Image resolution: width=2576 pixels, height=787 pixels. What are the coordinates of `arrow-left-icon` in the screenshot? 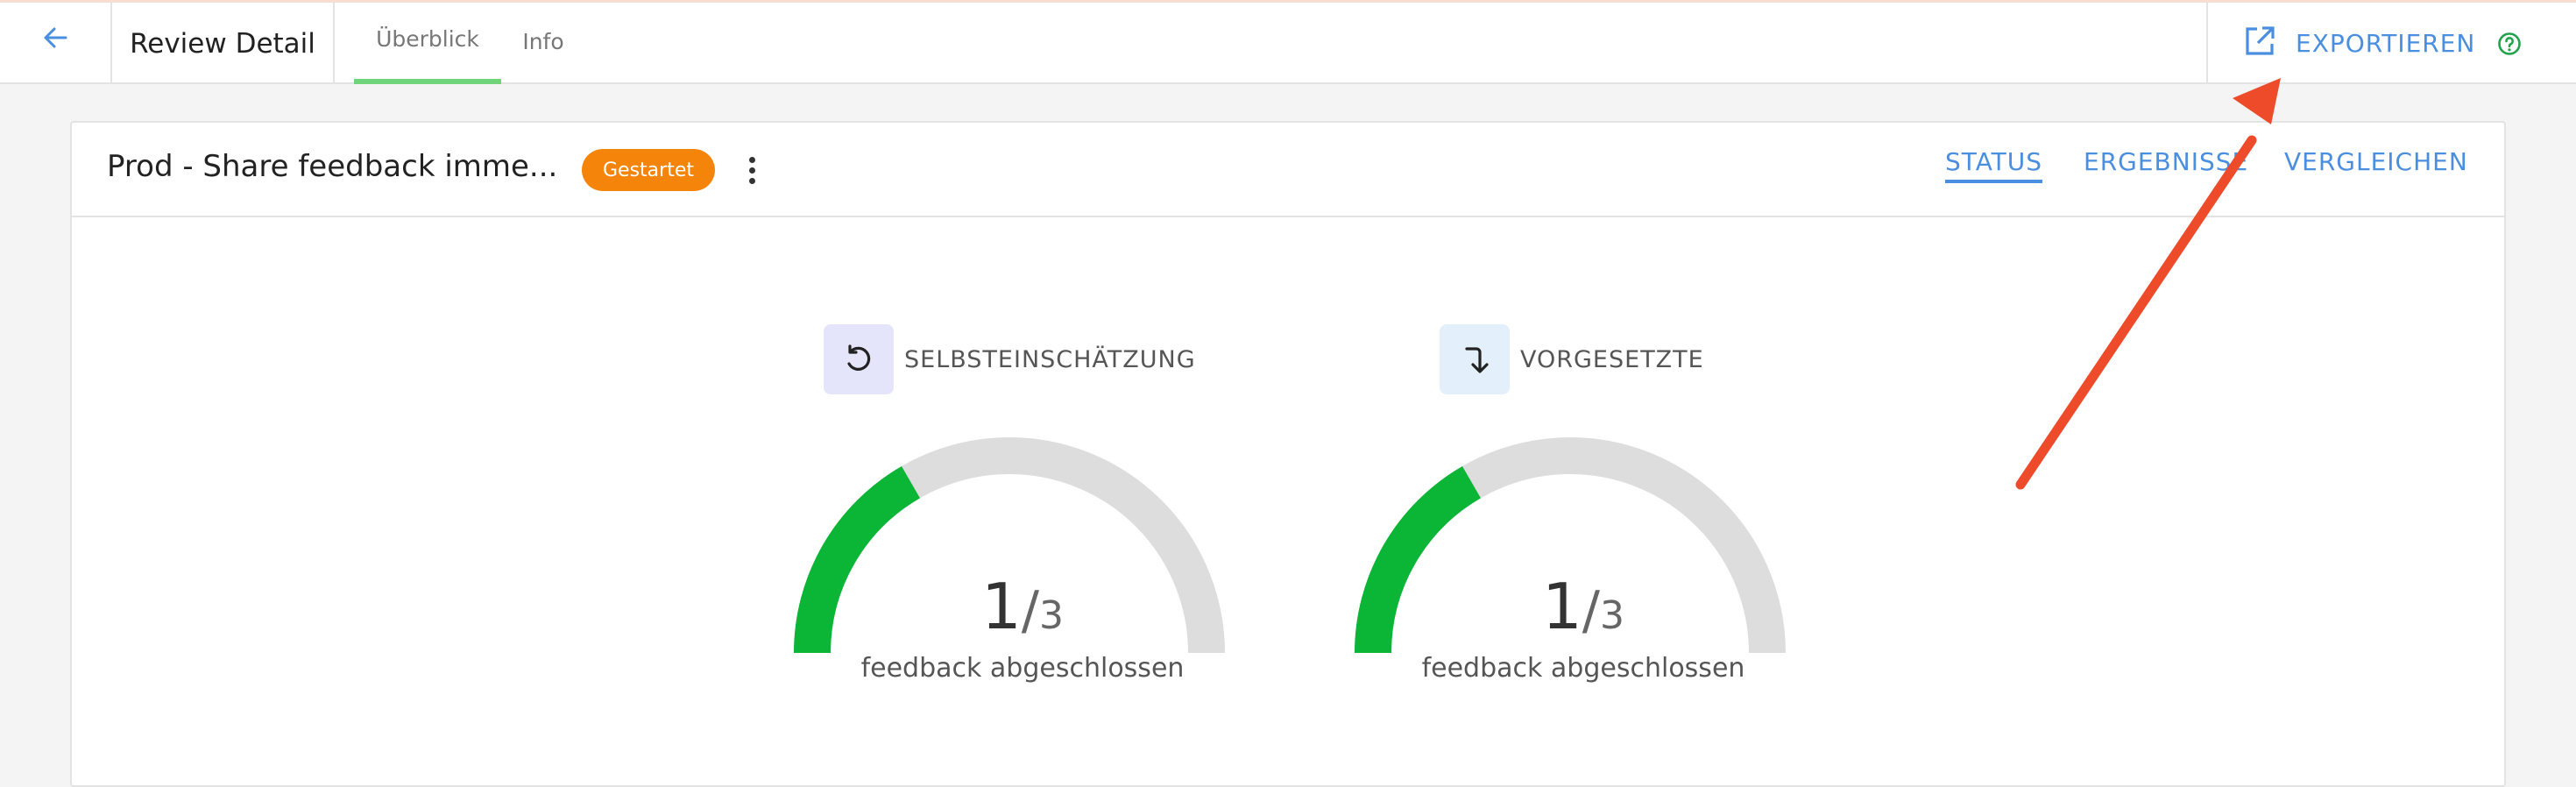 It's located at (55, 40).